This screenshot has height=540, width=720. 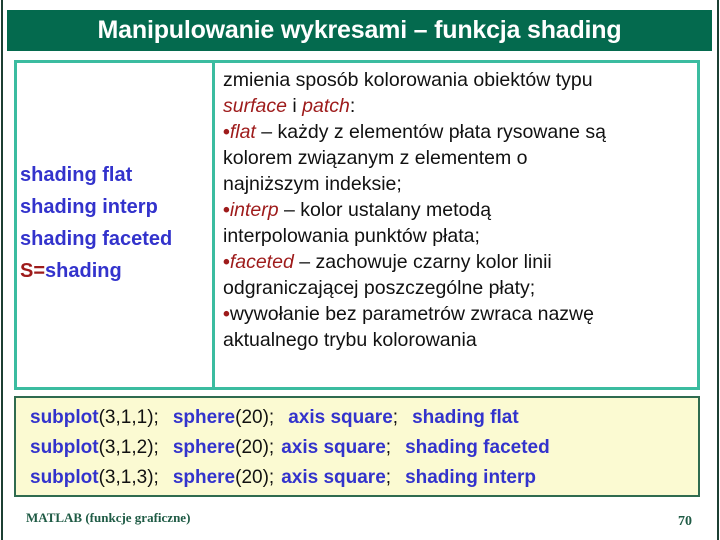 I want to click on command-item-shading-interp: shading interp, so click(x=116, y=207).